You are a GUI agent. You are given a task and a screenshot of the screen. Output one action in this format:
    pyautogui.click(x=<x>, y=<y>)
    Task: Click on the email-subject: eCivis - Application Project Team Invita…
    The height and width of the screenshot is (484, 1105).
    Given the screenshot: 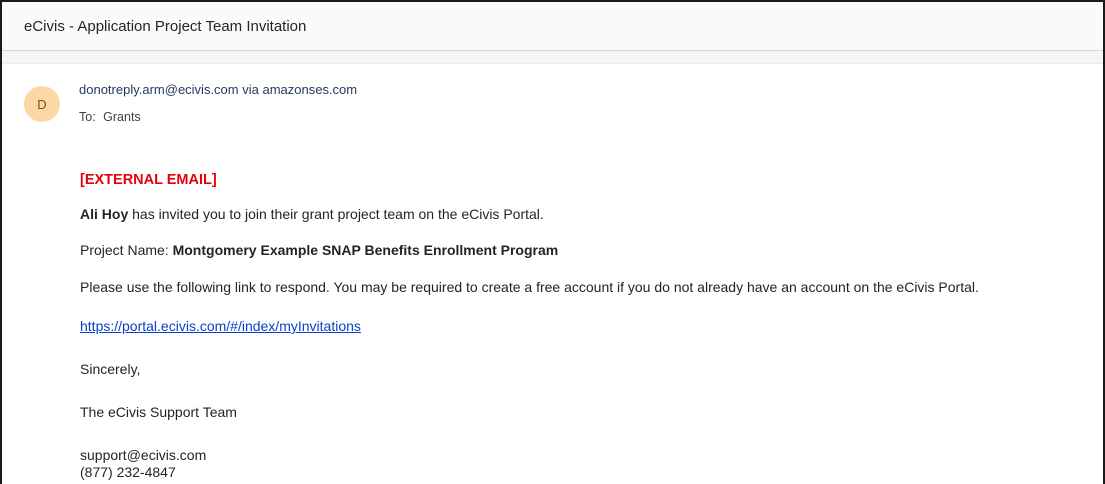 What is the action you would take?
    pyautogui.click(x=165, y=26)
    